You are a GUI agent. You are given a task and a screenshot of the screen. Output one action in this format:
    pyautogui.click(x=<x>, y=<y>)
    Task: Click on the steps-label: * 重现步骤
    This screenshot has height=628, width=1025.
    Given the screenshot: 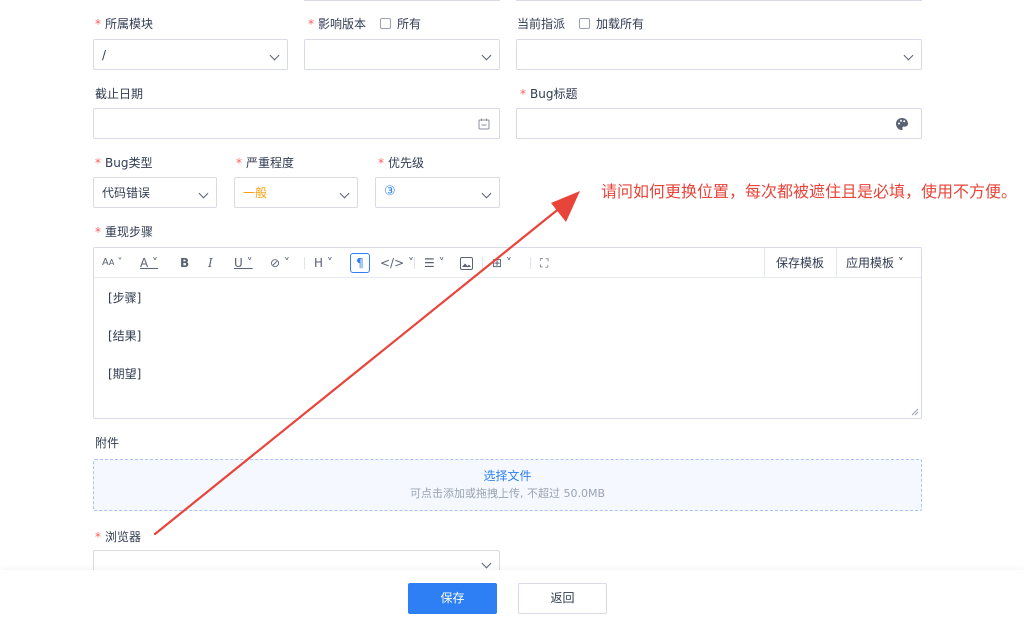 What is the action you would take?
    pyautogui.click(x=124, y=232)
    